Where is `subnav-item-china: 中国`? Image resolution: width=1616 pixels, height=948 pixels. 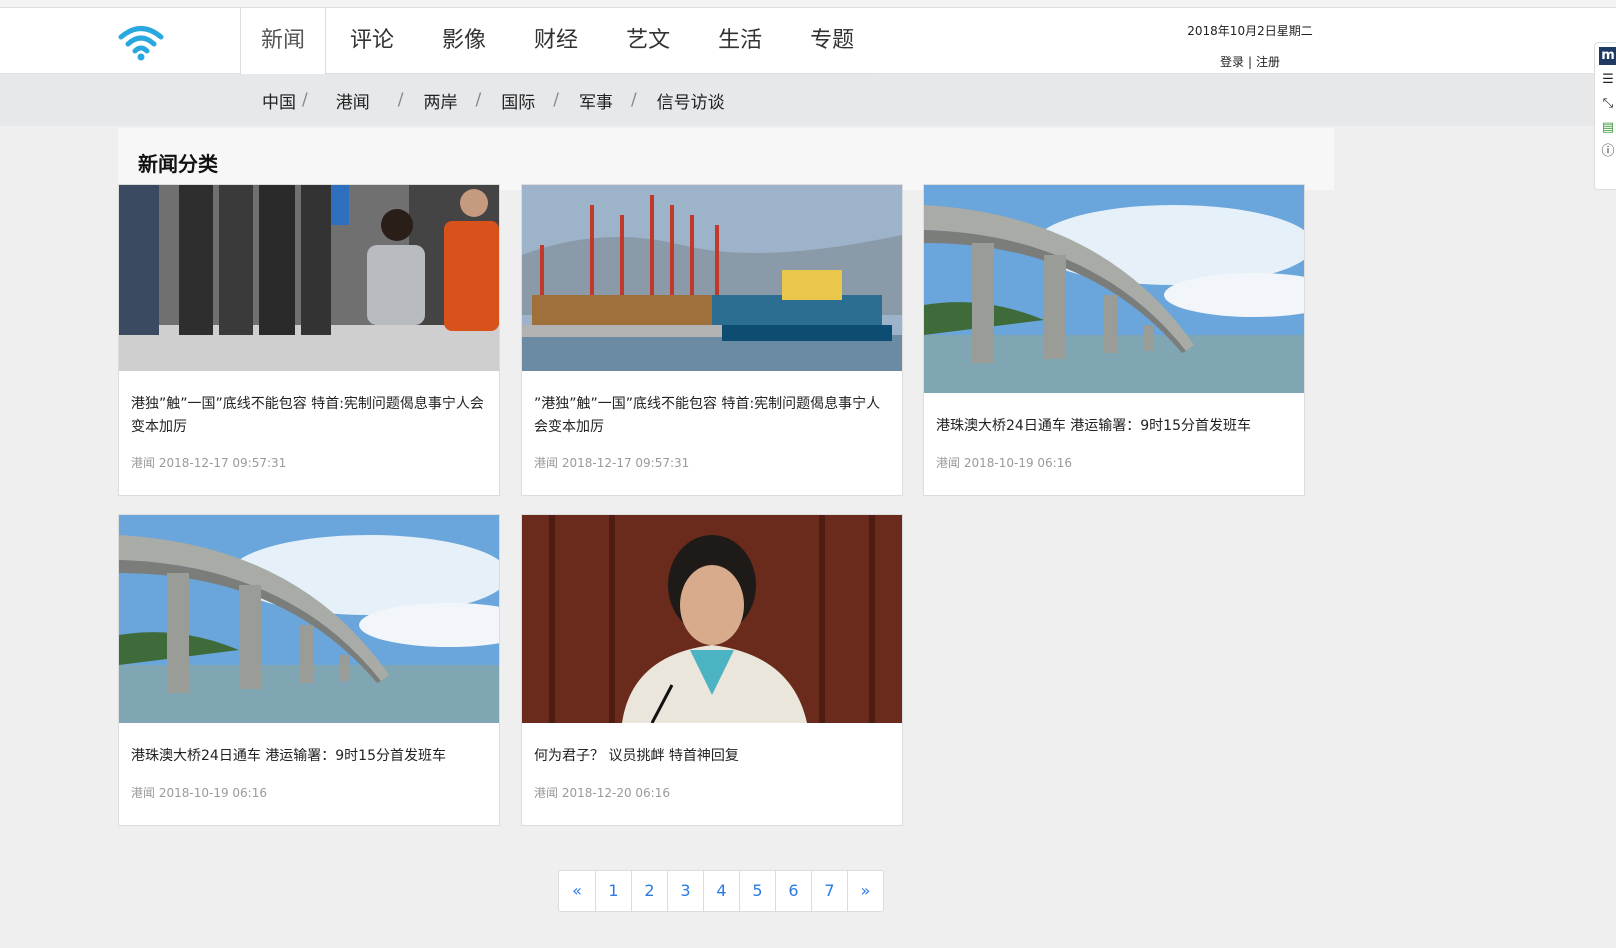
subnav-item-china: 中国 is located at coordinates (279, 100).